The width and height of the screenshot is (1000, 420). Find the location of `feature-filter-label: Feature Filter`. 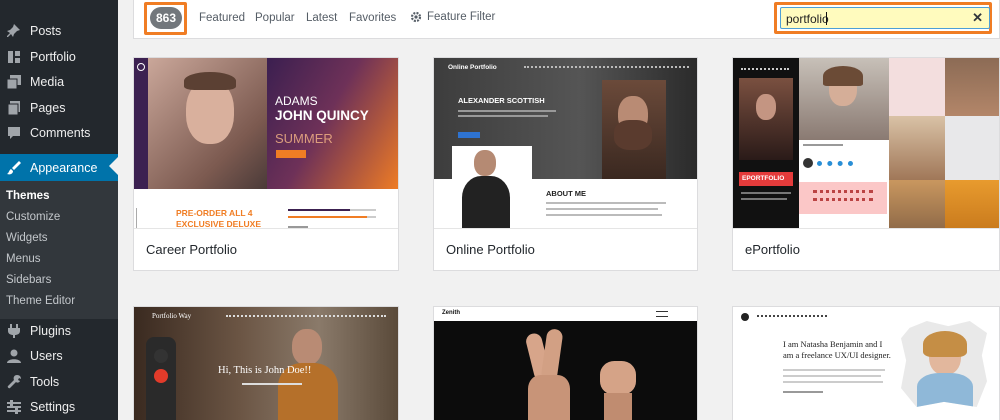

feature-filter-label: Feature Filter is located at coordinates (461, 17).